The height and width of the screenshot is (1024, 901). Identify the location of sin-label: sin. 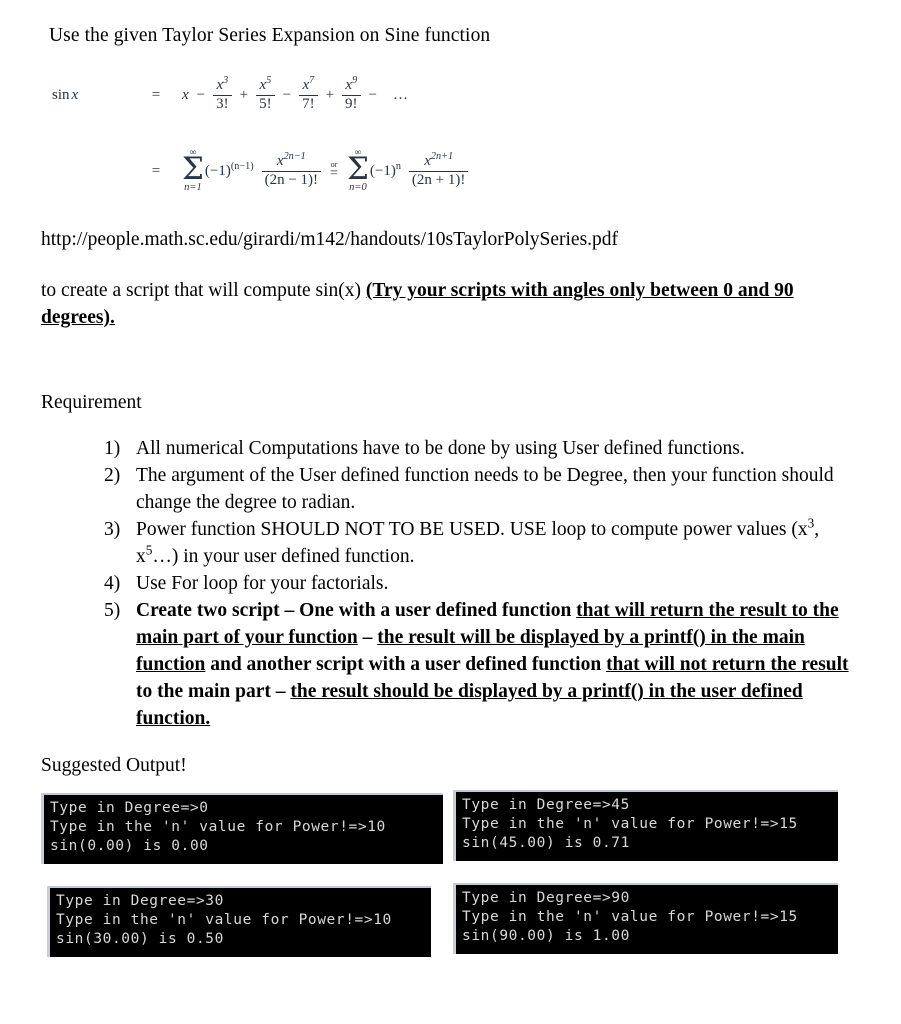
(61, 94).